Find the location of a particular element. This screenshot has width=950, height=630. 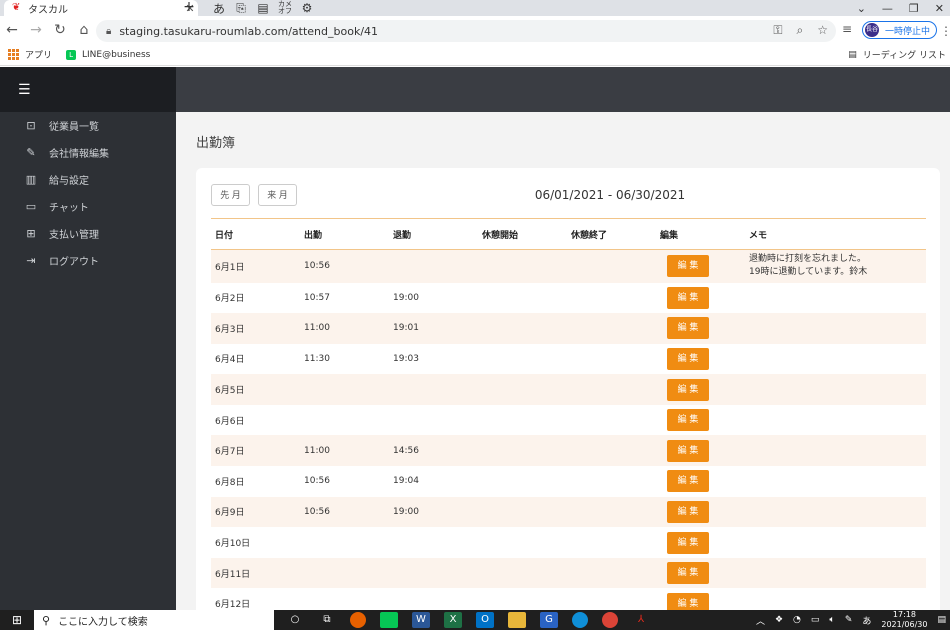

col-header-break-start: 休憩開始 is located at coordinates (500, 235).